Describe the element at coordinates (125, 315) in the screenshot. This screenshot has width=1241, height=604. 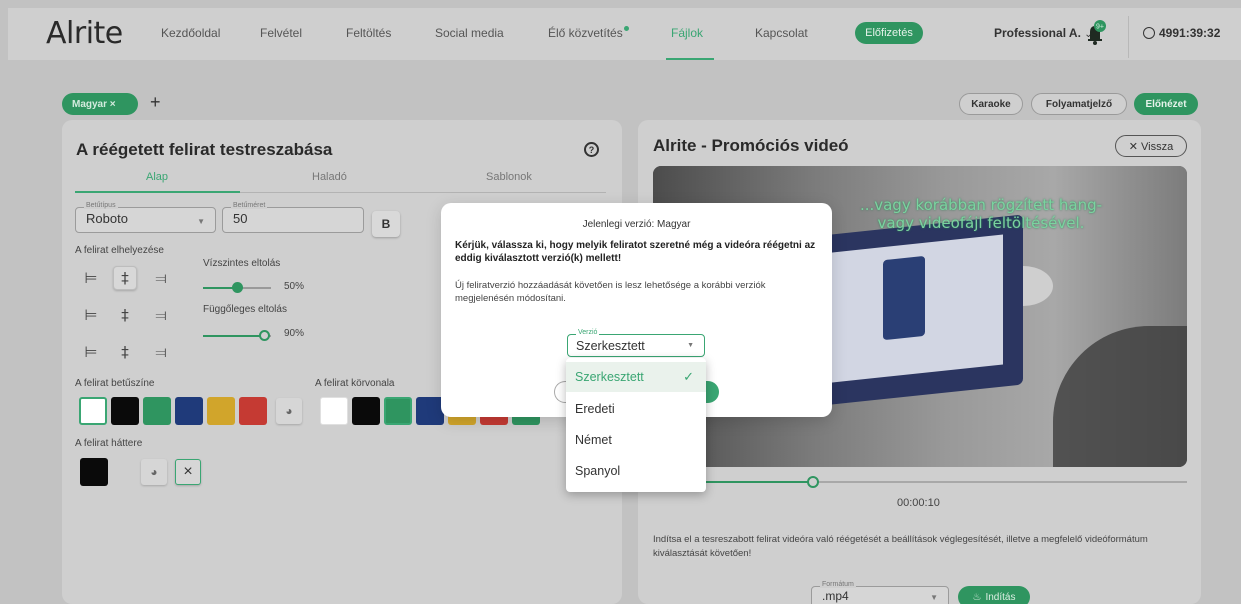
I see `align-middle-center-icon: ‡` at that location.